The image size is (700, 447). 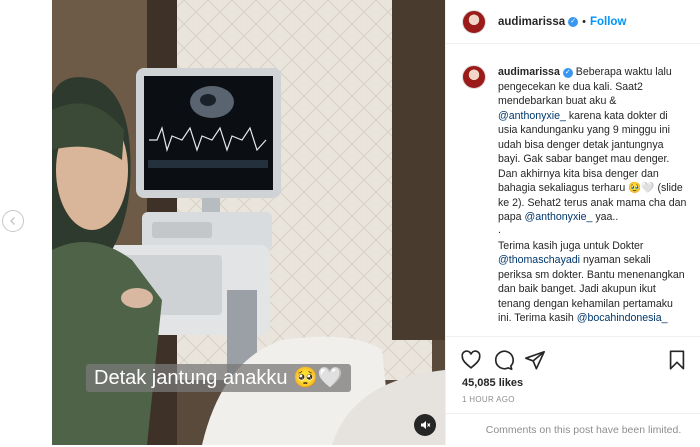 I want to click on chevron-left-icon, so click(x=12, y=221).